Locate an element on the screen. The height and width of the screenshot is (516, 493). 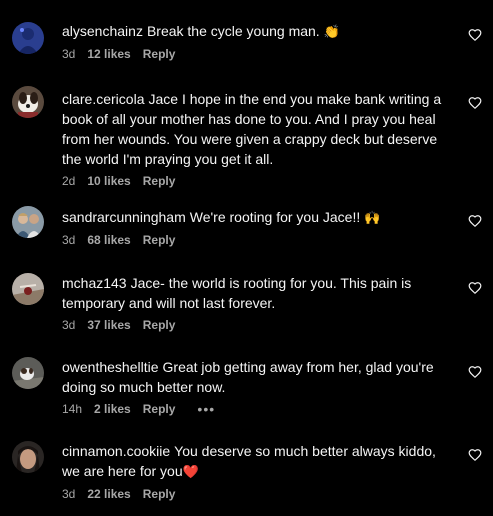
comment-meta: 3d 37 likes Reply is located at coordinates (254, 325).